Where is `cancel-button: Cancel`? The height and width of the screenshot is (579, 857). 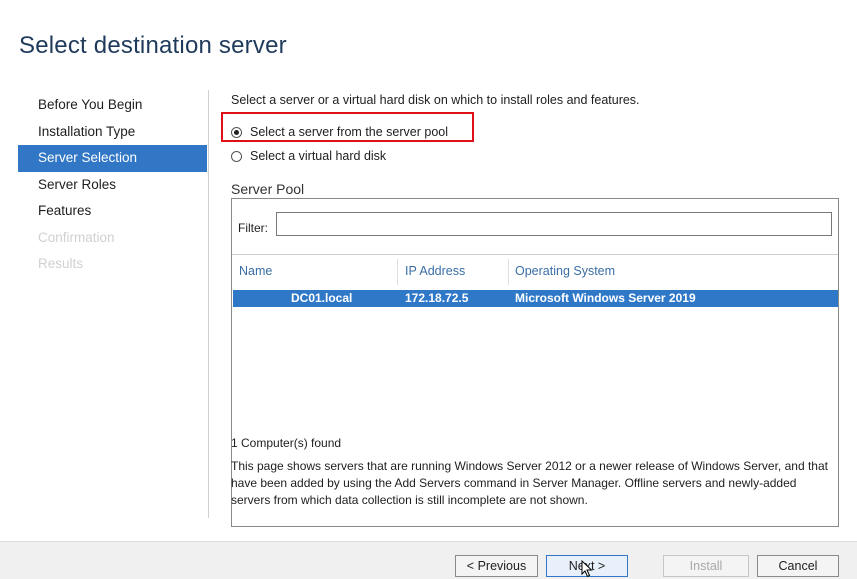 cancel-button: Cancel is located at coordinates (798, 566).